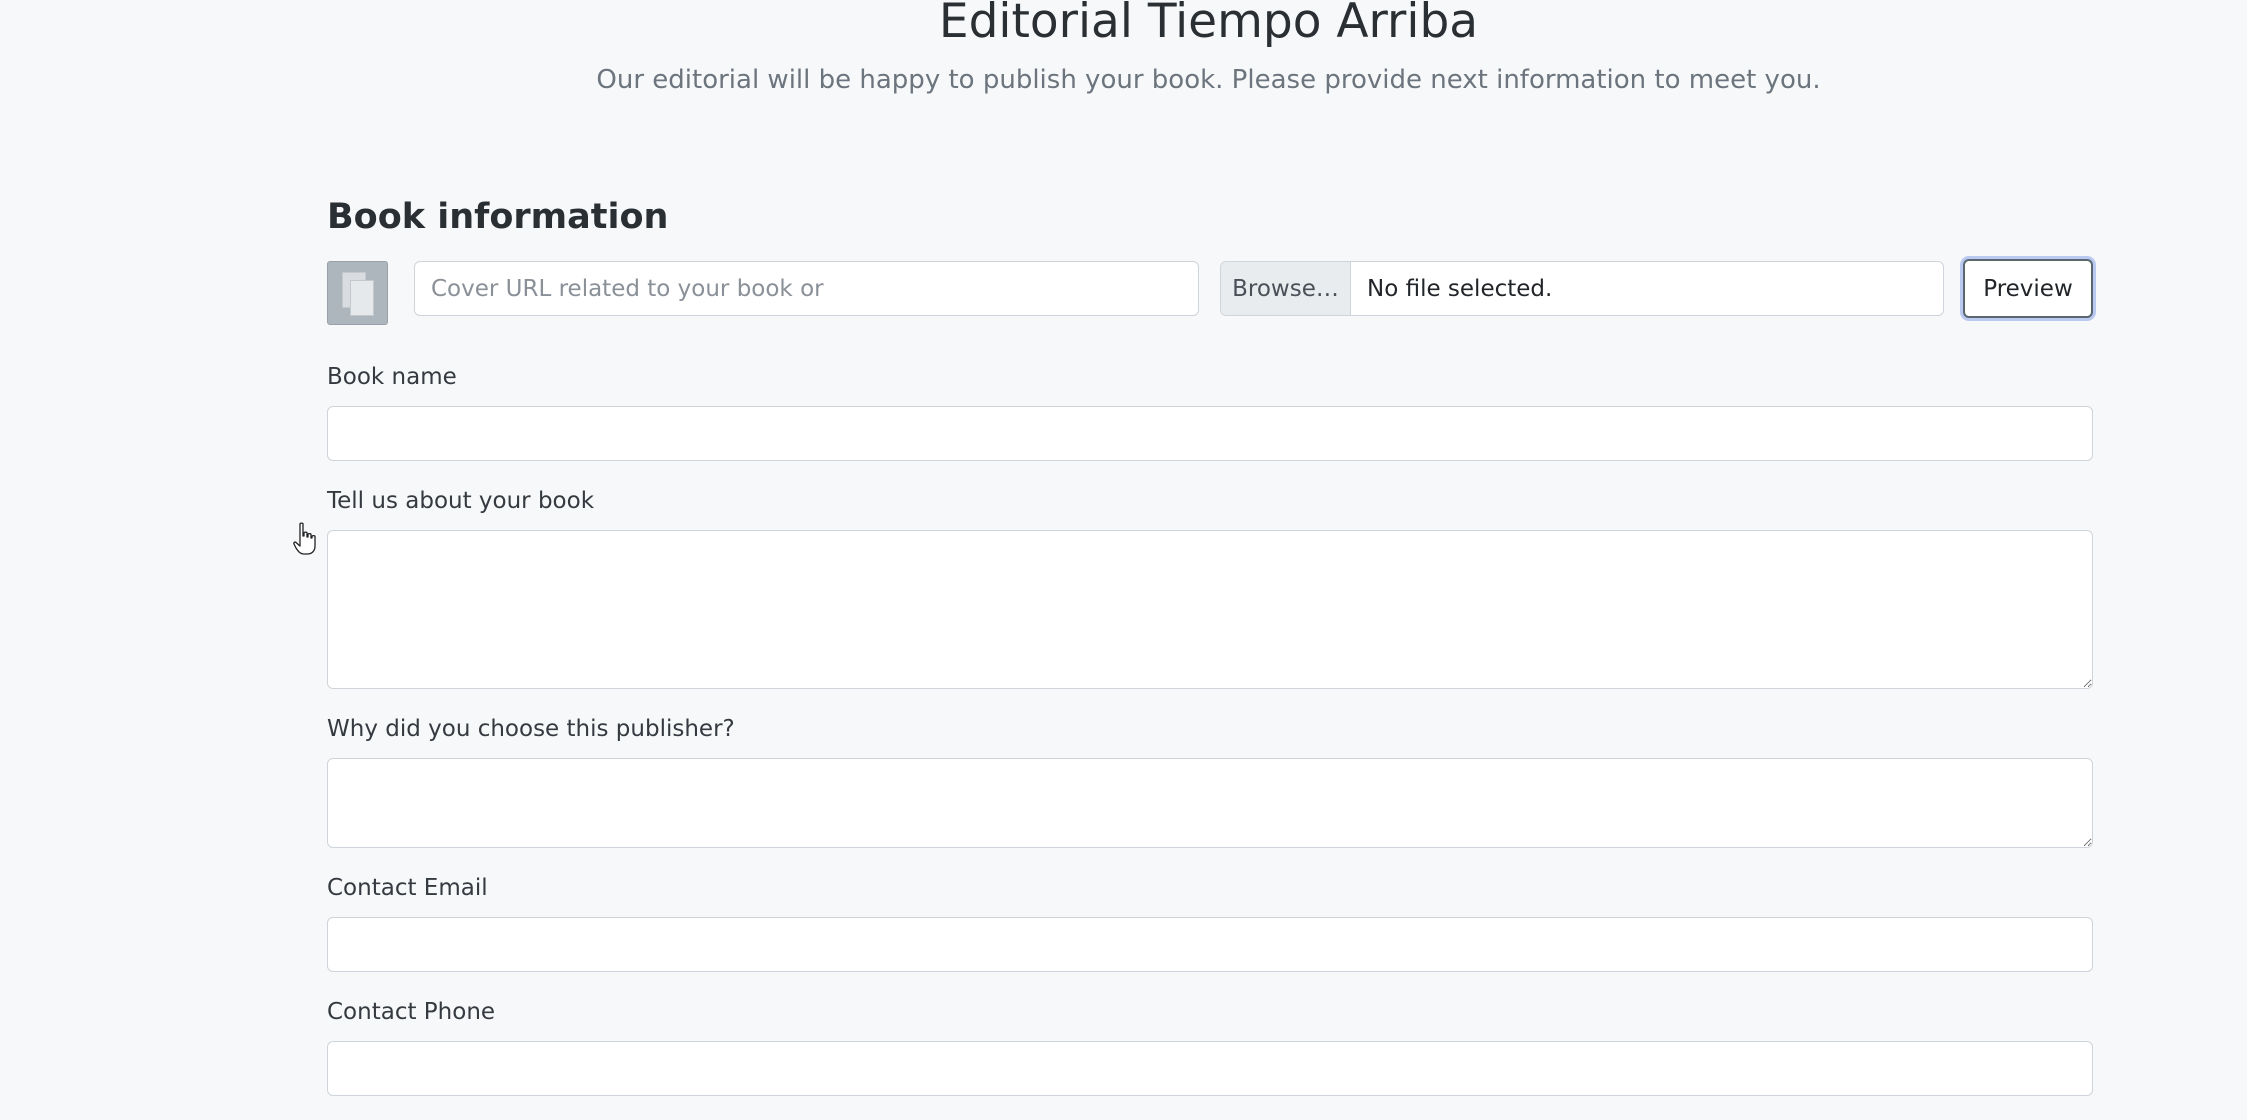 The image size is (2247, 1120). What do you see at coordinates (1210, 1068) in the screenshot?
I see `contact-phone-input` at bounding box center [1210, 1068].